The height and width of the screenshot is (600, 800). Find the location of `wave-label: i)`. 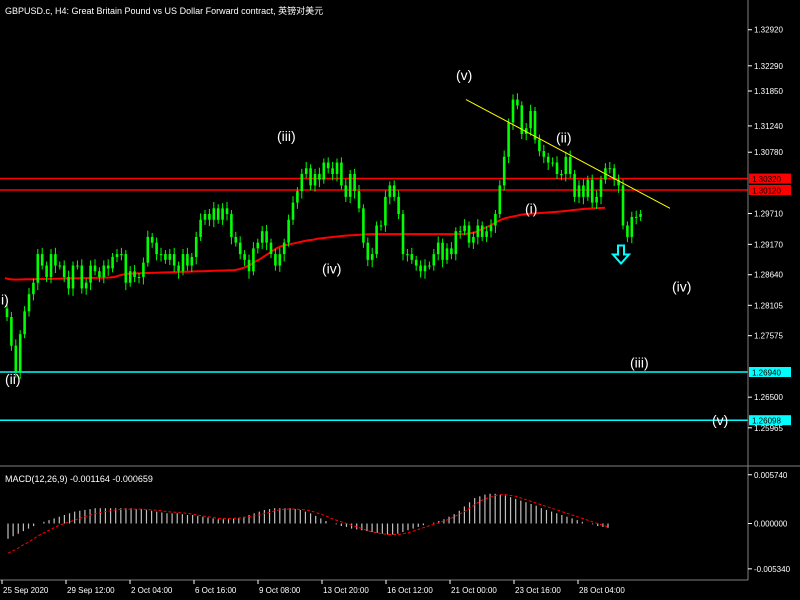

wave-label: i) is located at coordinates (5, 299).